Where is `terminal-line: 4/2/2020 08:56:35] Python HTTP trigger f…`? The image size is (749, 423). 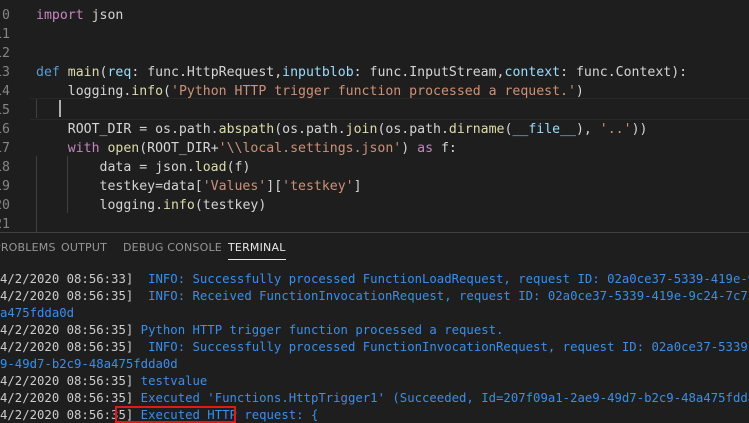
terminal-line: 4/2/2020 08:56:35] Python HTTP trigger f… is located at coordinates (374, 330).